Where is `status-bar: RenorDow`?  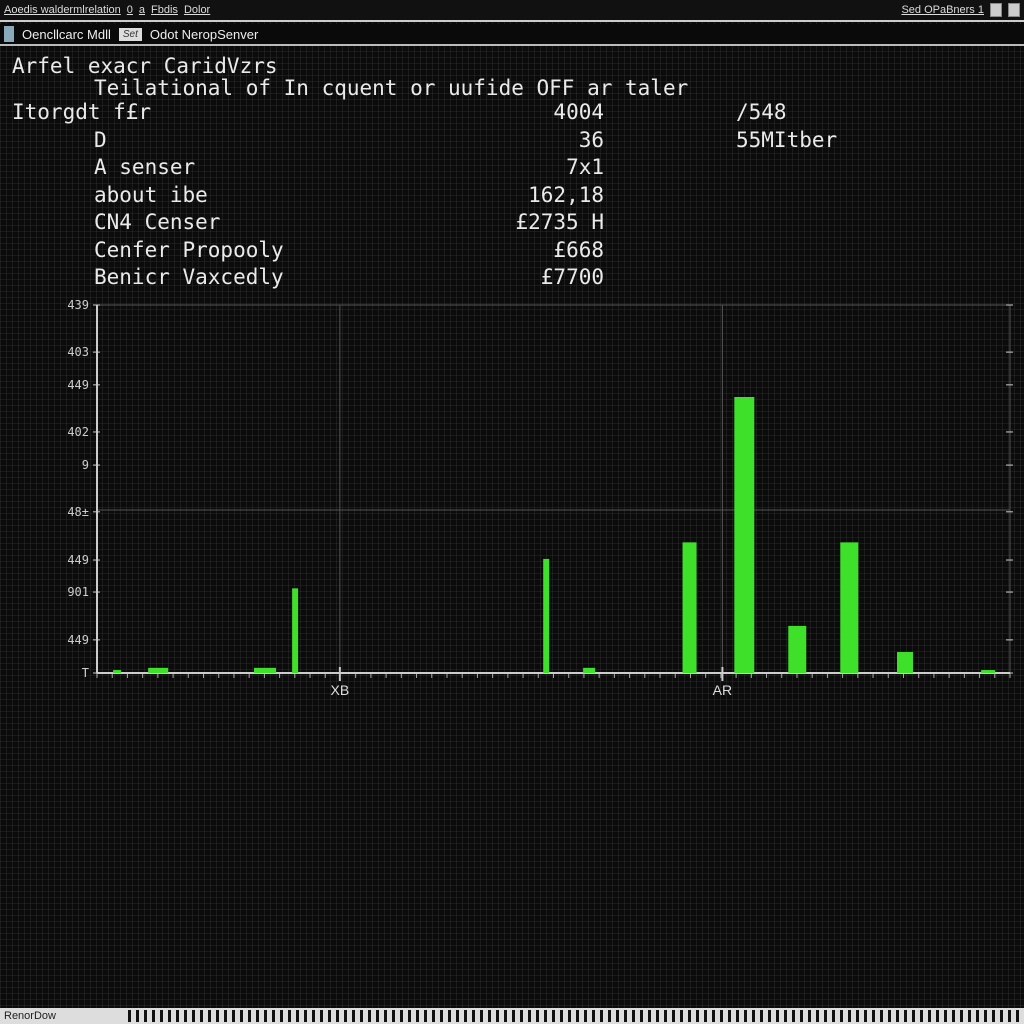 status-bar: RenorDow is located at coordinates (512, 1016).